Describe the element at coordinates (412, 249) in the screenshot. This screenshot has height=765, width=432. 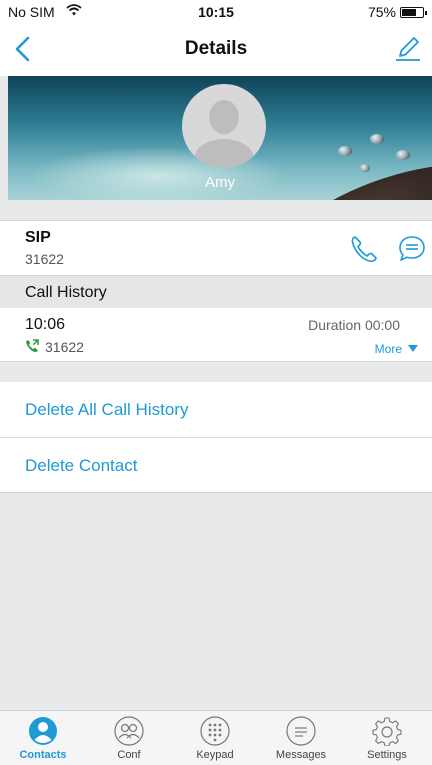
I see `message-icon` at that location.